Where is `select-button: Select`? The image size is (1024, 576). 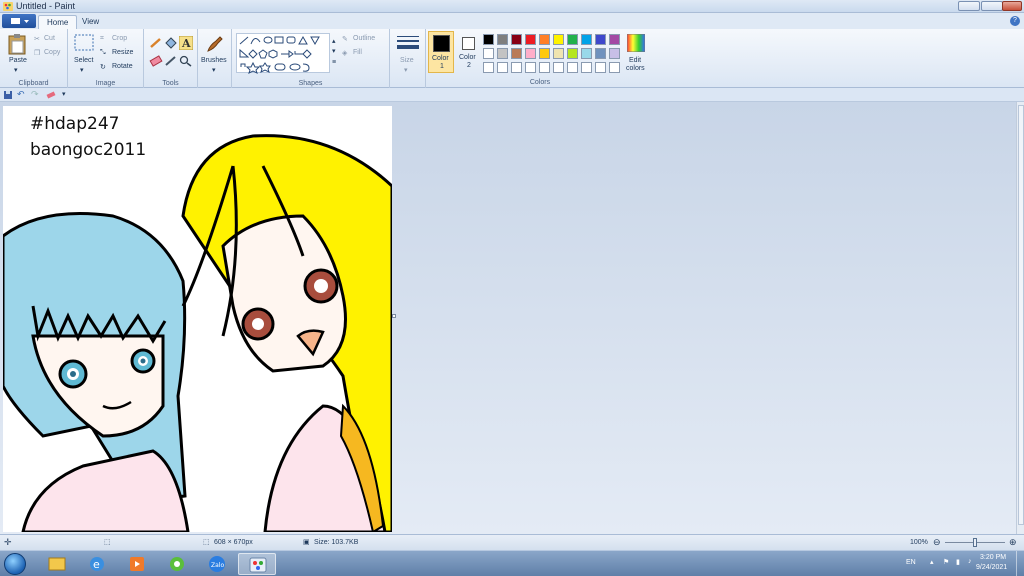 select-button: Select is located at coordinates (83, 60).